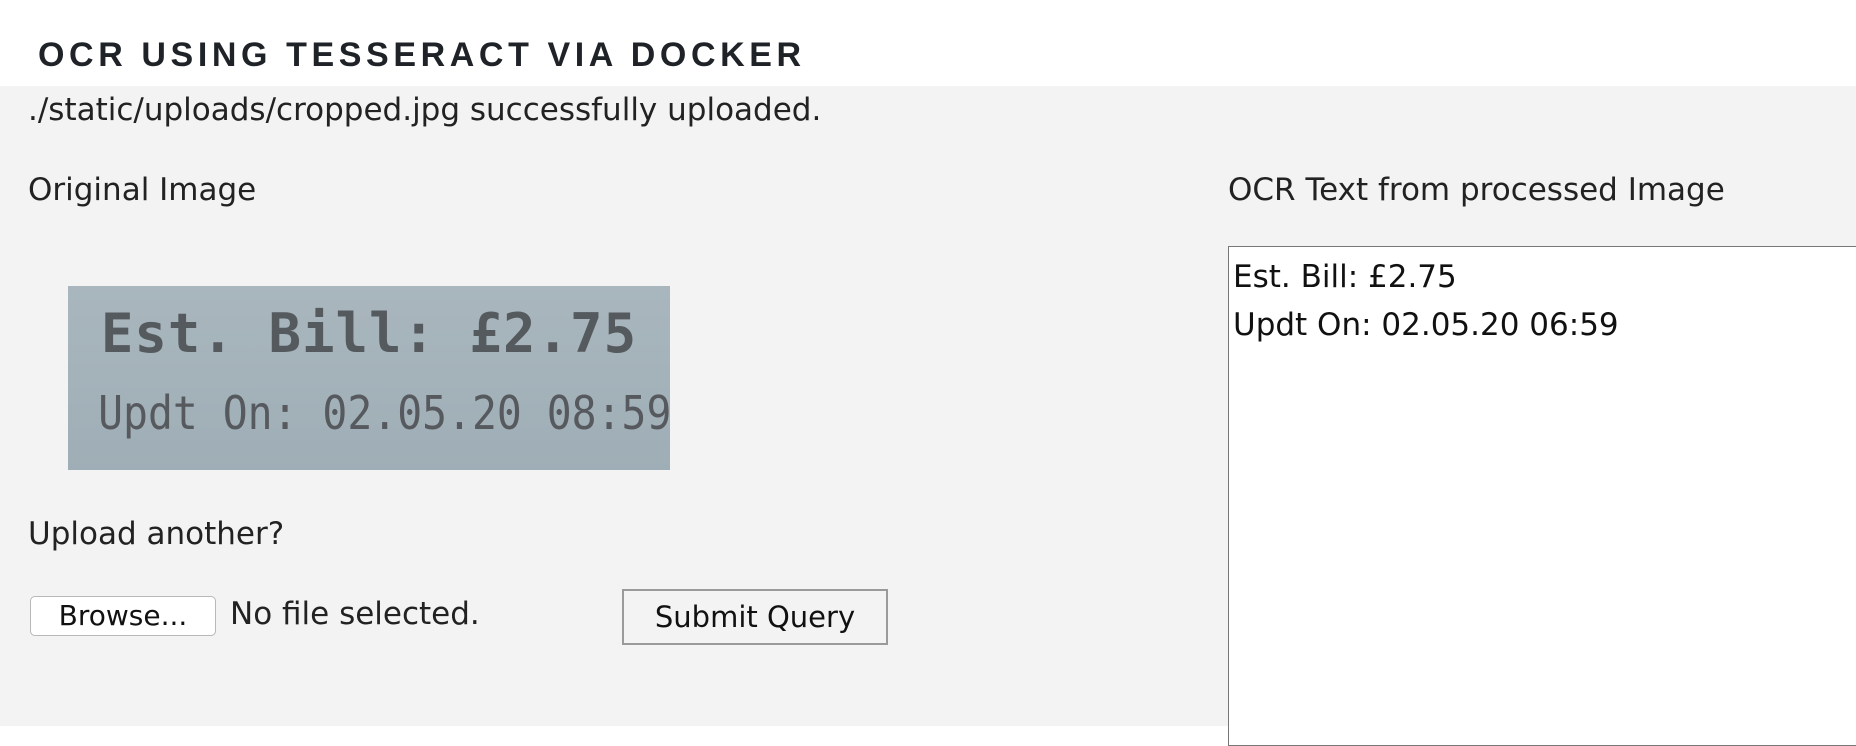 This screenshot has height=746, width=1856. Describe the element at coordinates (142, 190) in the screenshot. I see `original-image-heading: Original Image` at that location.